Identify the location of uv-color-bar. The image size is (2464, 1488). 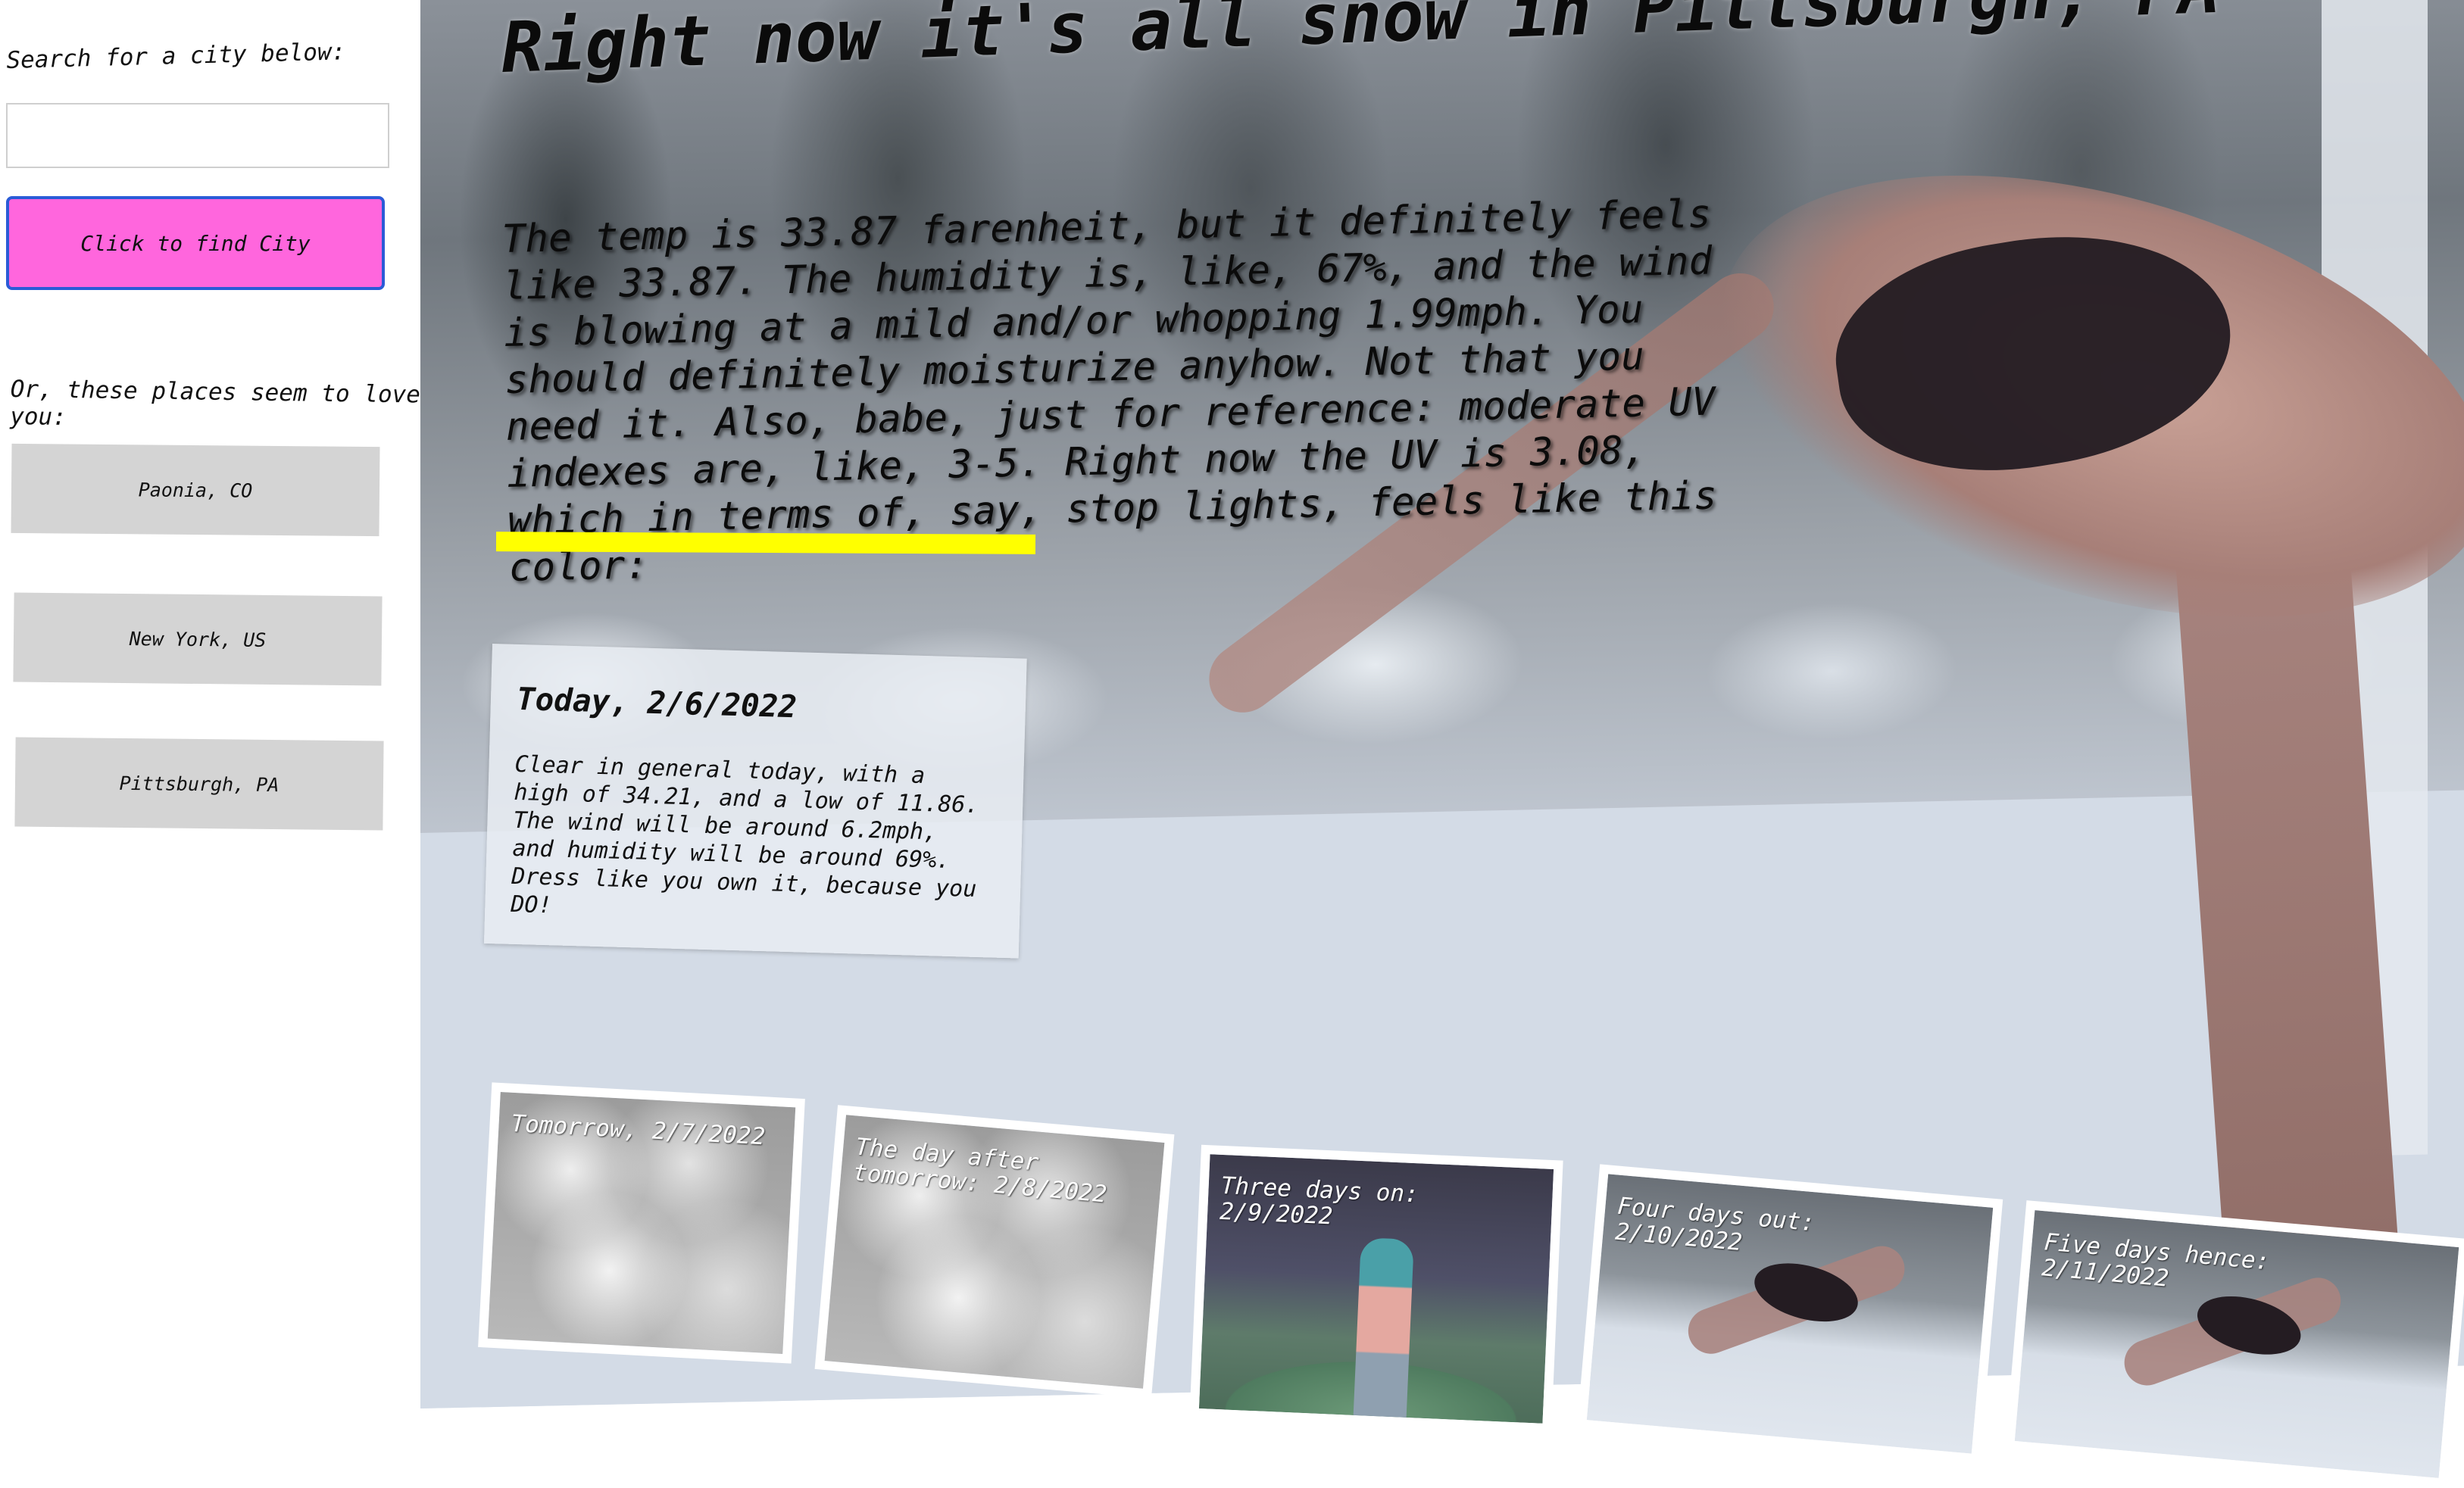
(765, 543).